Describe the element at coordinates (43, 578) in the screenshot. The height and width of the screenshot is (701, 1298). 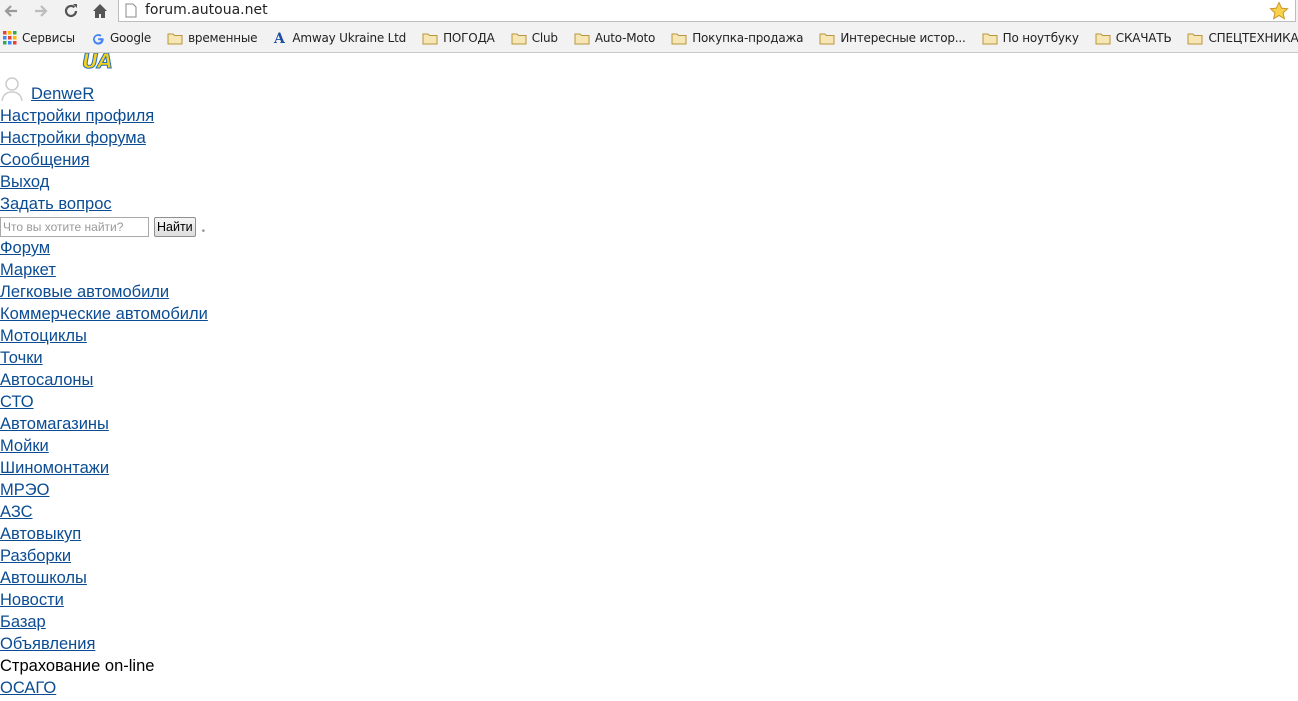
I see `nav-link-автошколы: Автошколы` at that location.